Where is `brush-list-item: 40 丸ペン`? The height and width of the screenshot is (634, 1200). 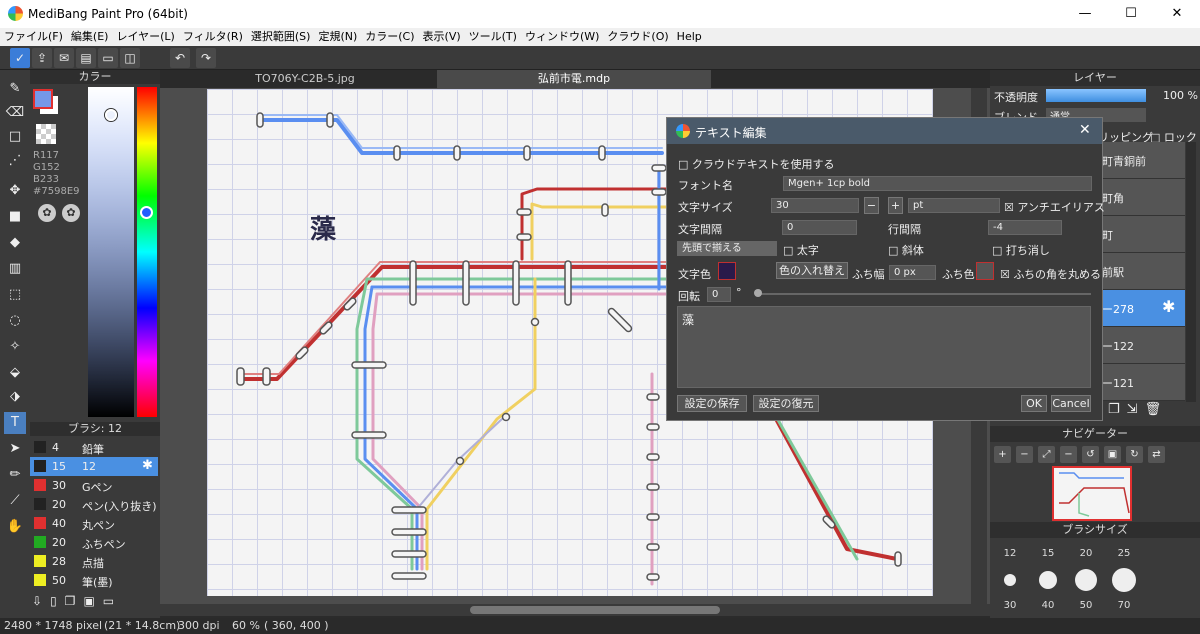
brush-list-item: 40 丸ペン is located at coordinates (94, 523).